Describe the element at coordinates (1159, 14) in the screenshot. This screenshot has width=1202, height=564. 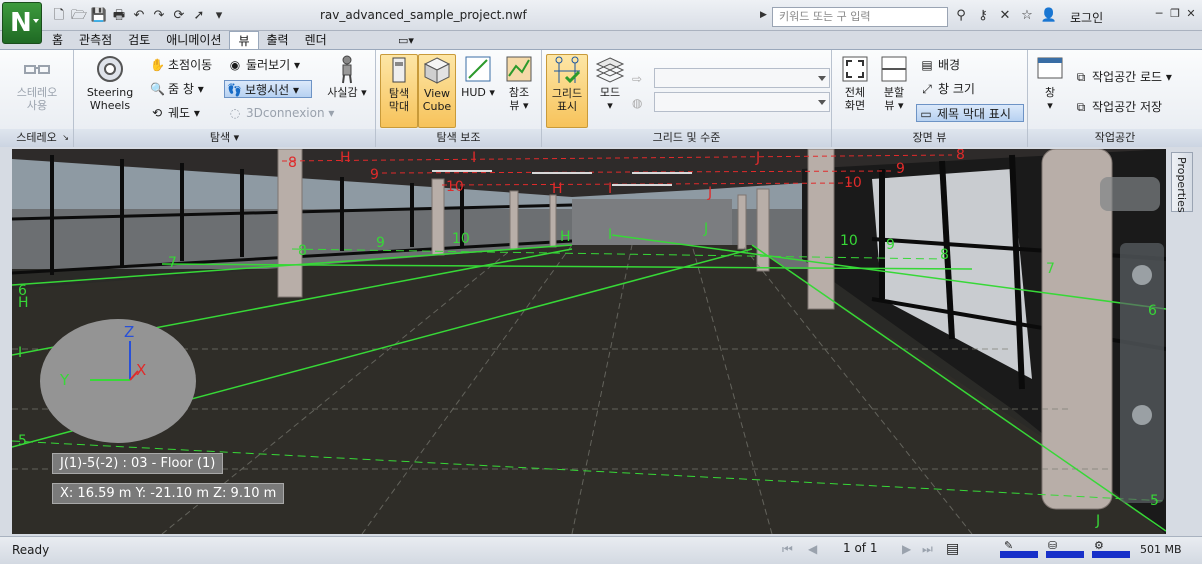
I see `minimize-icon: ─` at that location.